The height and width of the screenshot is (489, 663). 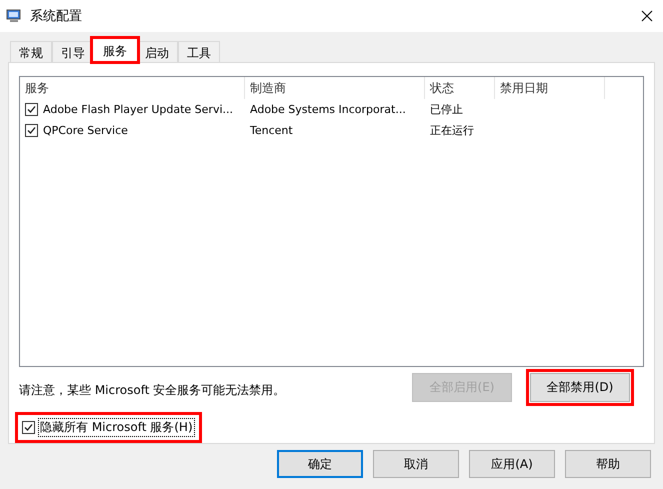 What do you see at coordinates (85, 130) in the screenshot?
I see `table-cell: QPCore Service` at bounding box center [85, 130].